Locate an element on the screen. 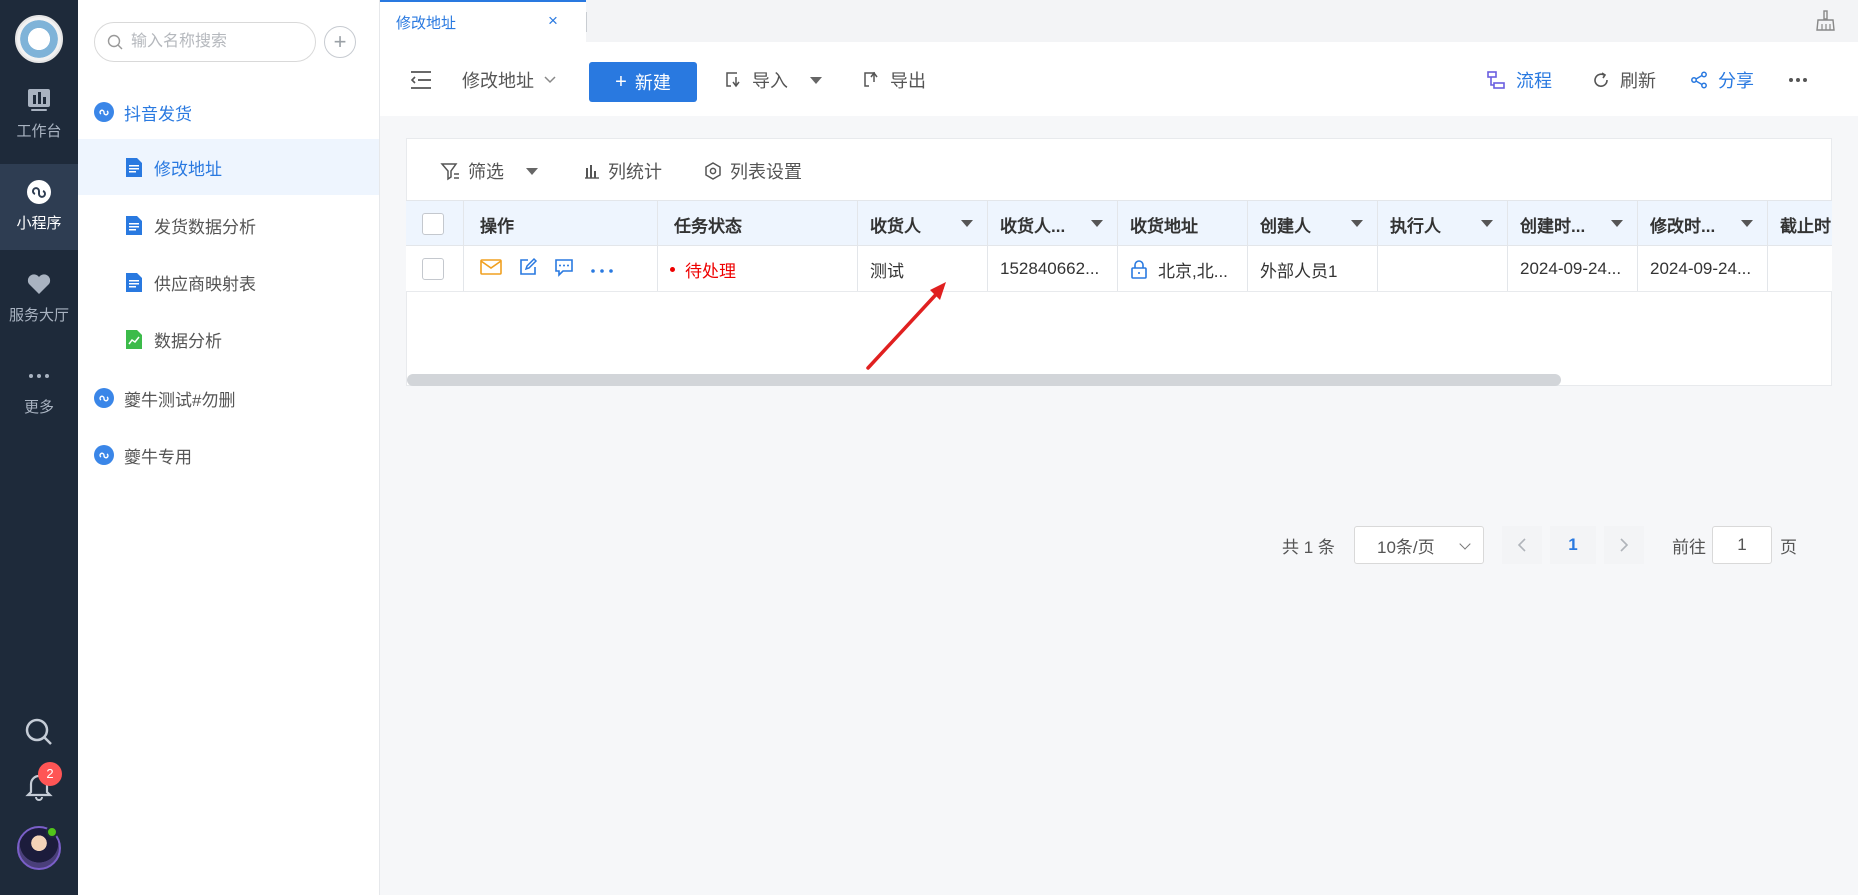 Image resolution: width=1858 pixels, height=895 pixels. col-header-label: 创建人 is located at coordinates (1285, 226).